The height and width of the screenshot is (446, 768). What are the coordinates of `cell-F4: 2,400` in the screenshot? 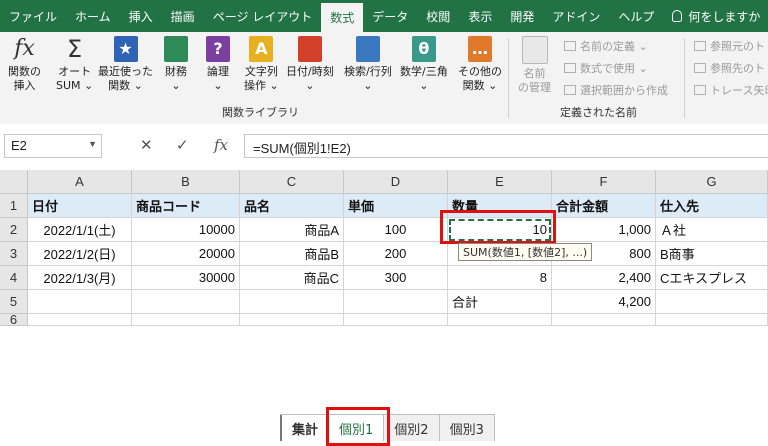 It's located at (604, 278).